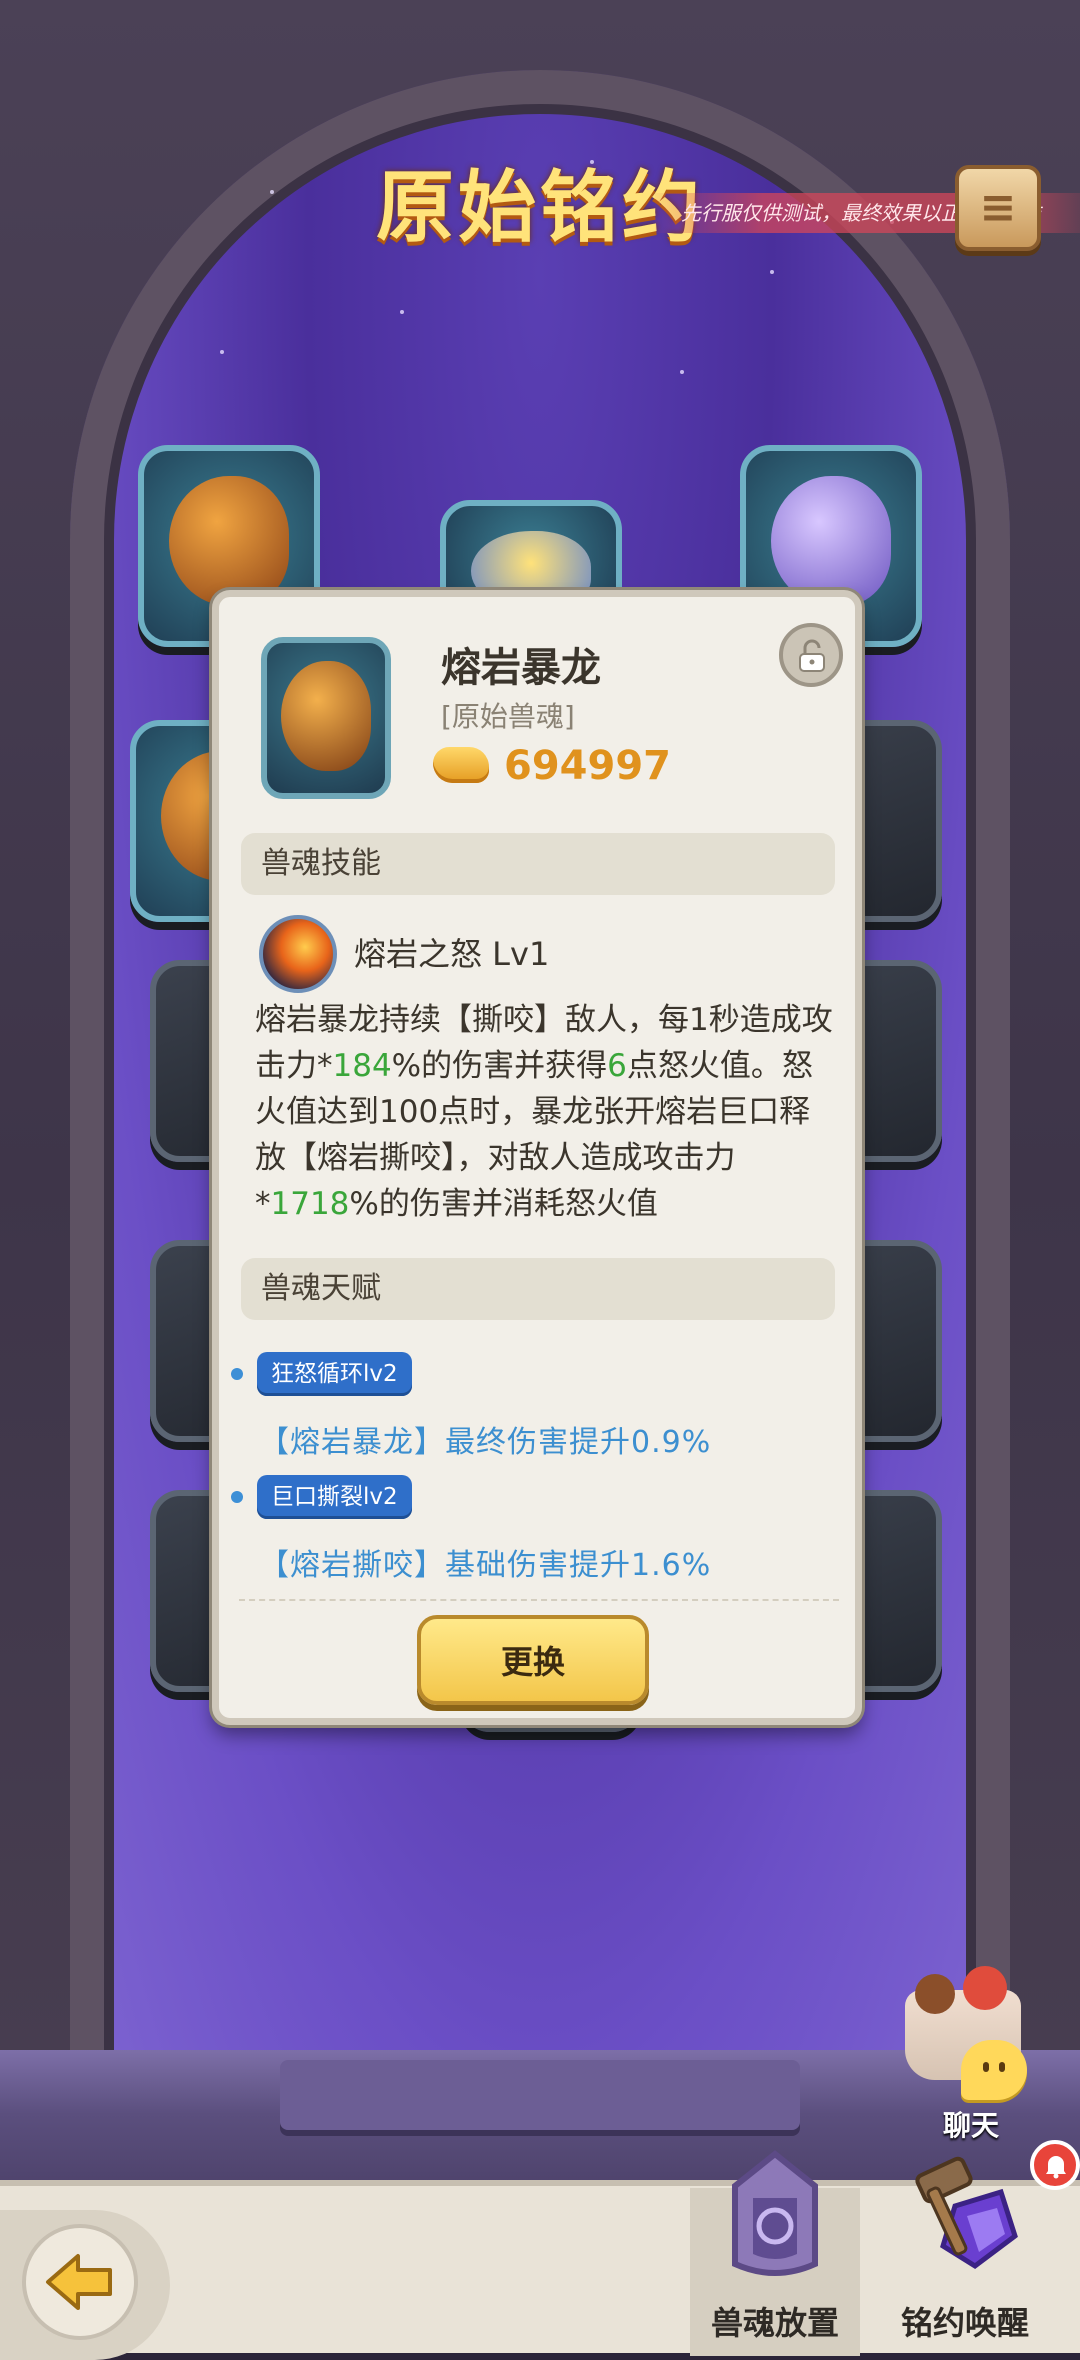 This screenshot has height=2360, width=1080. Describe the element at coordinates (587, 766) in the screenshot. I see `gold-value: 694997` at that location.